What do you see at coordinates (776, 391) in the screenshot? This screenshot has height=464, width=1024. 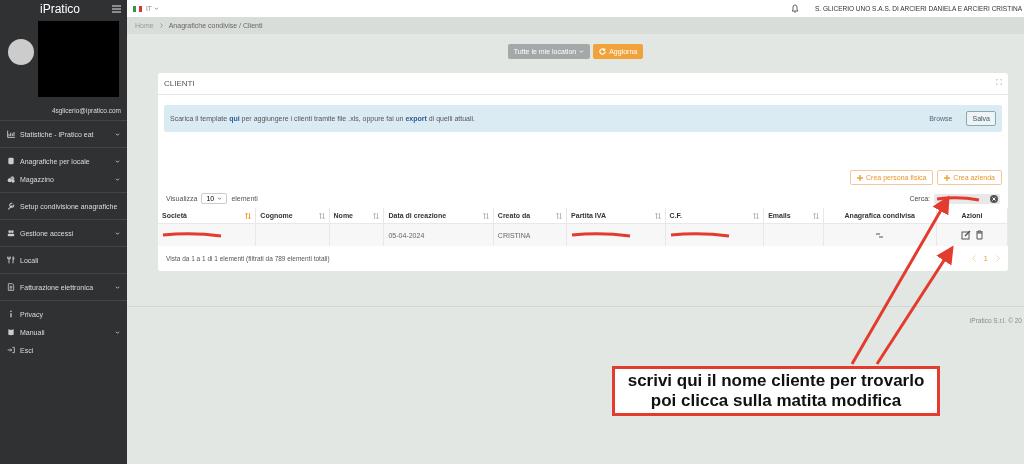 I see `annotation-callout: scrivi qui il nome cliente per trovarlo poi clicca sulla matita modifica` at bounding box center [776, 391].